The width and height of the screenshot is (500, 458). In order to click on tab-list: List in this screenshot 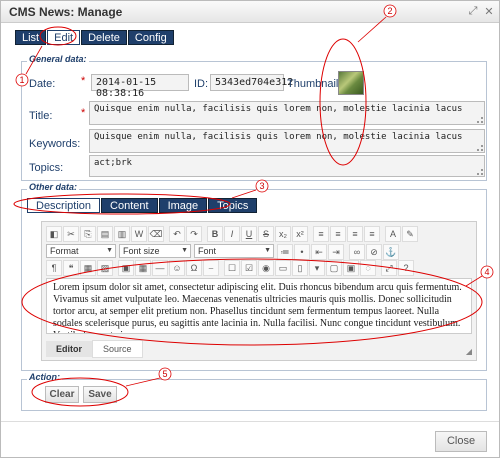, I will do `click(31, 37)`.